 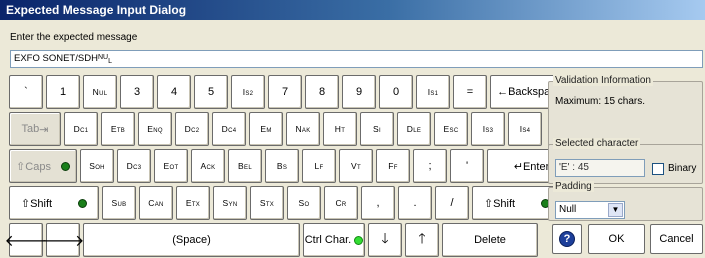 What do you see at coordinates (616, 239) in the screenshot?
I see `ok-button: OK` at bounding box center [616, 239].